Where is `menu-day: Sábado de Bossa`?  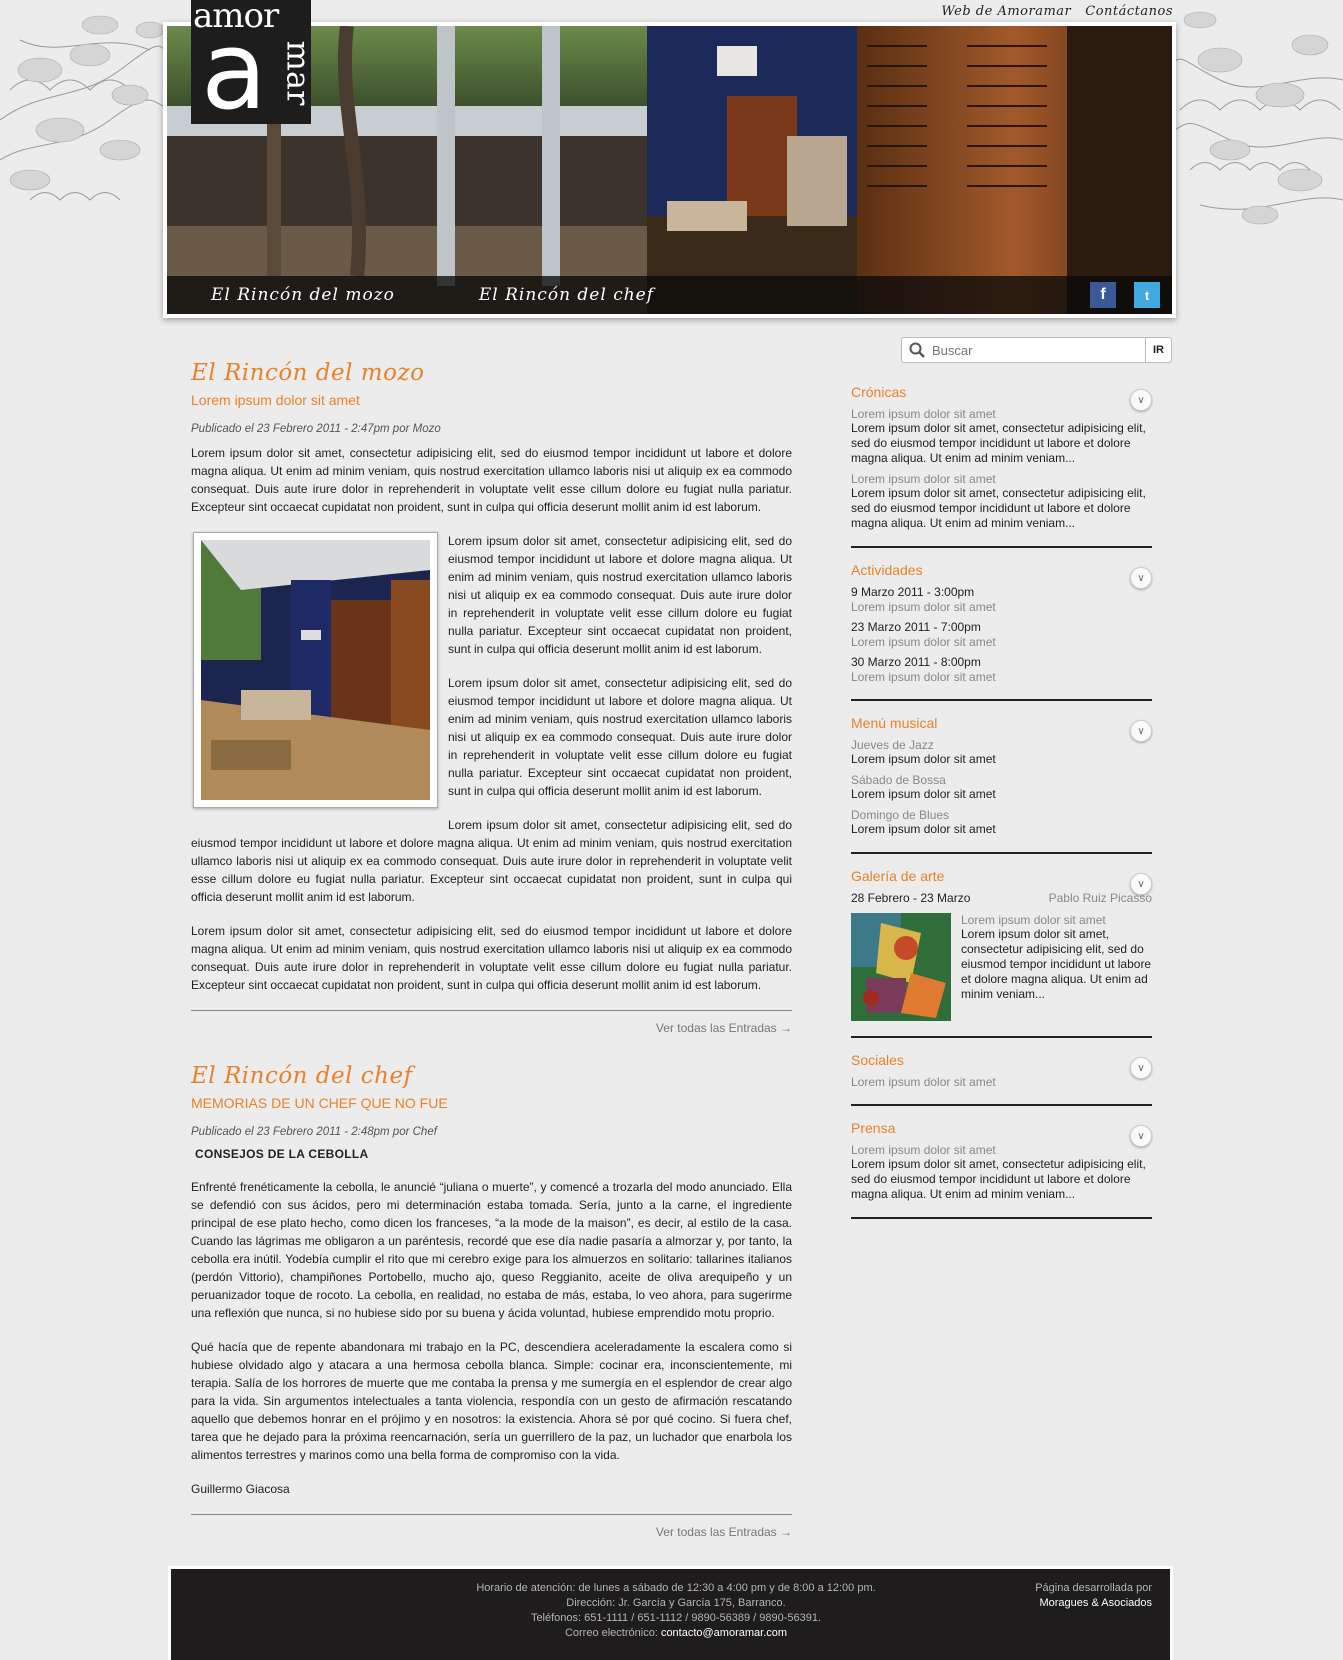
menu-day: Sábado de Bossa is located at coordinates (1001, 780).